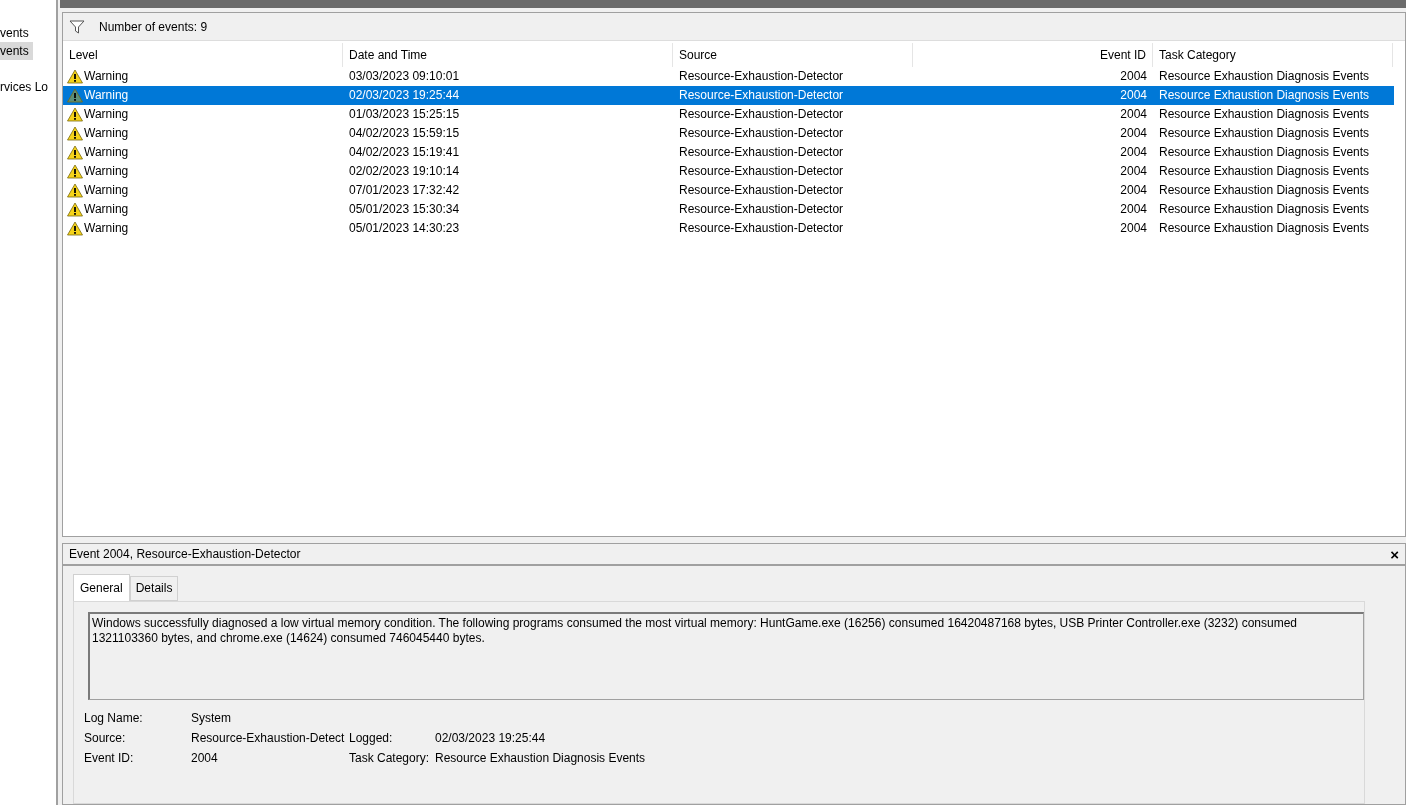 The width and height of the screenshot is (1406, 805). What do you see at coordinates (109, 758) in the screenshot?
I see `field-label: Event ID:` at bounding box center [109, 758].